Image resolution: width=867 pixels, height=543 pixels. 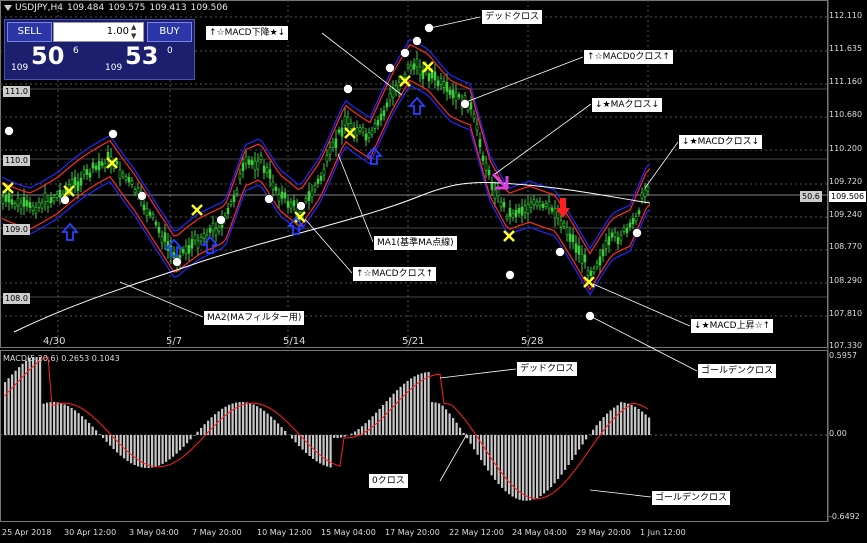 I want to click on annotation-macd-dead-cross: デッドクロス, so click(x=547, y=369).